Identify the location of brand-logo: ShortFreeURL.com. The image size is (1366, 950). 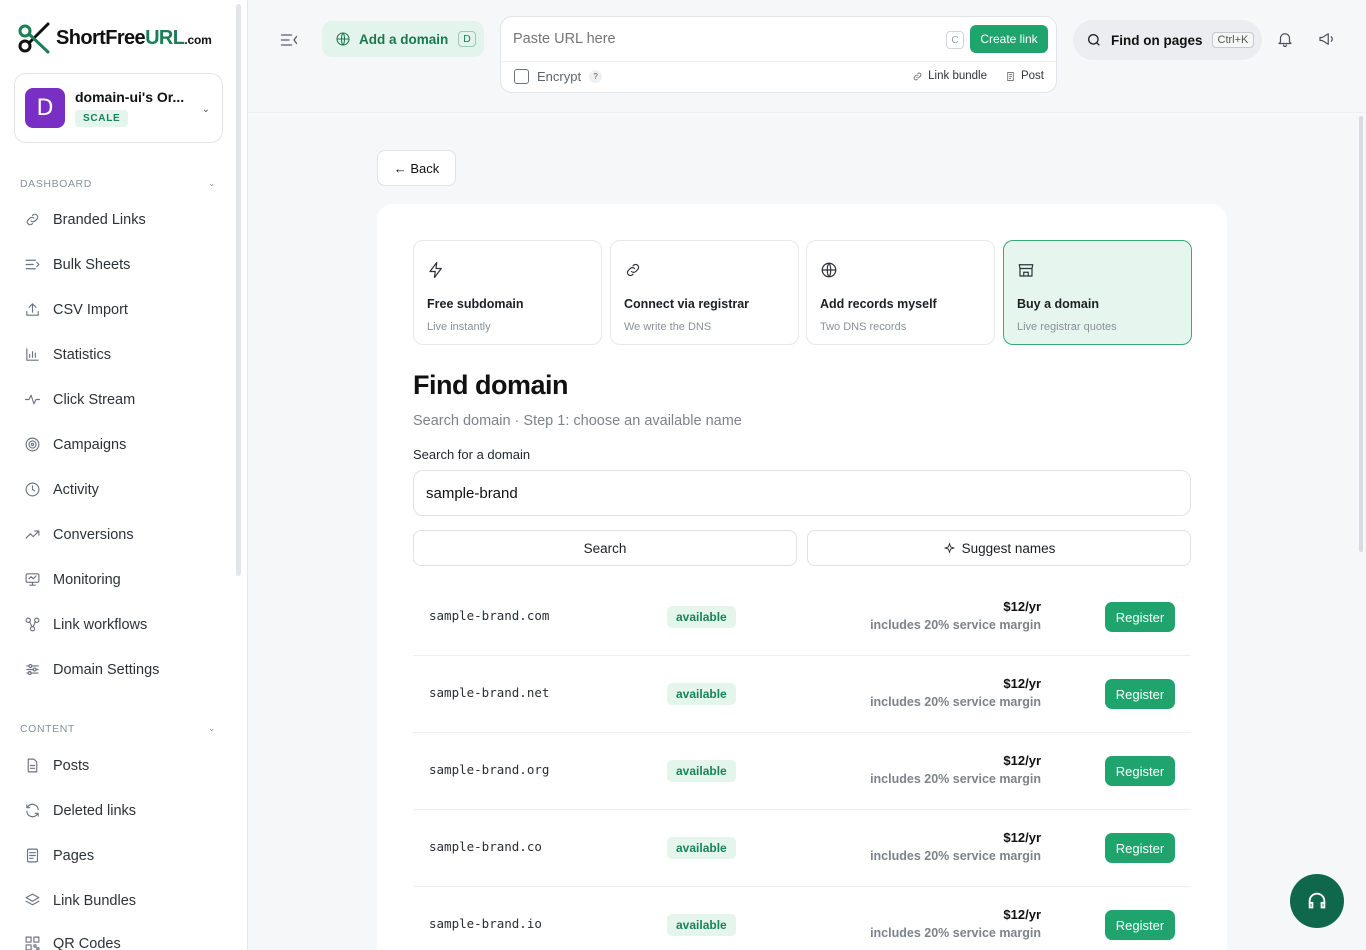
(114, 38).